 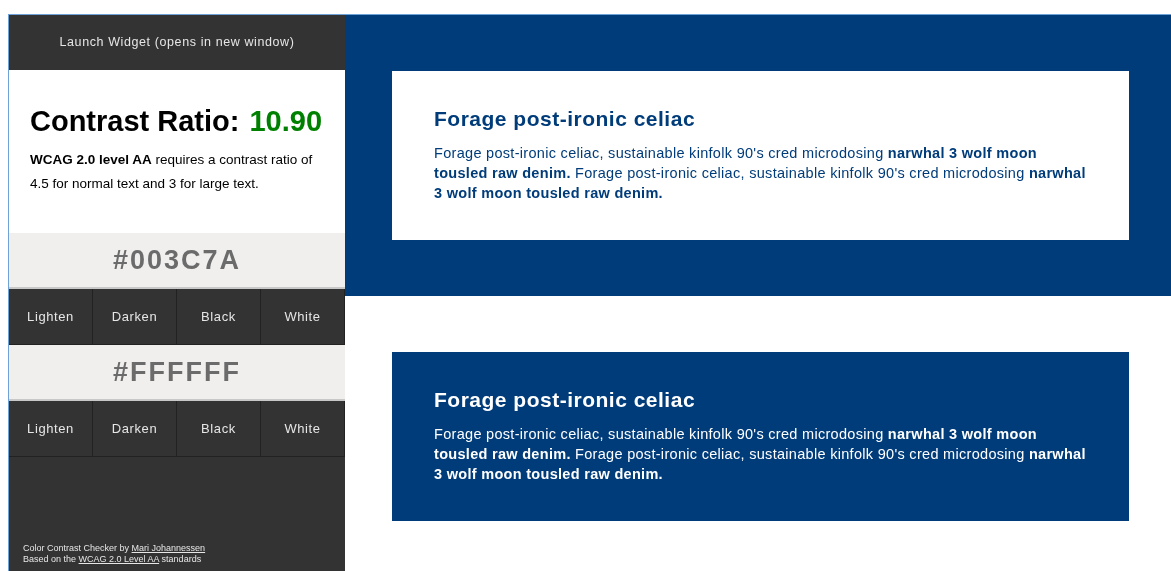 What do you see at coordinates (115, 548) in the screenshot?
I see `credit-line: Color Contrast Checker by Mari Johannessen` at bounding box center [115, 548].